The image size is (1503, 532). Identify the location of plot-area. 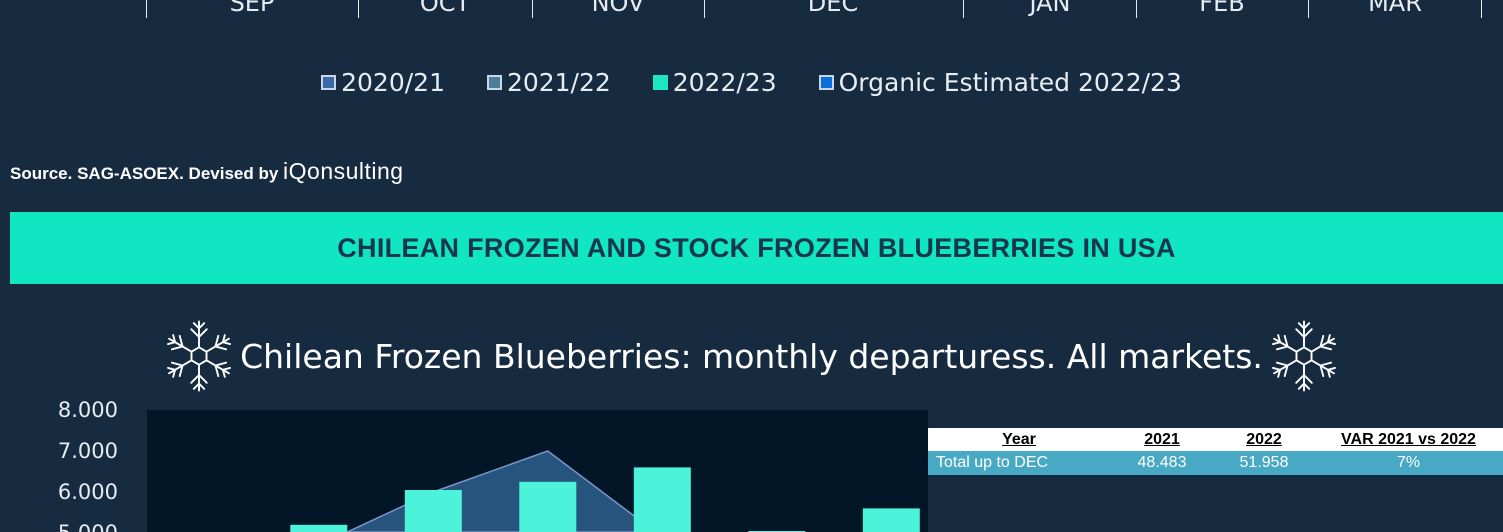
(537, 471).